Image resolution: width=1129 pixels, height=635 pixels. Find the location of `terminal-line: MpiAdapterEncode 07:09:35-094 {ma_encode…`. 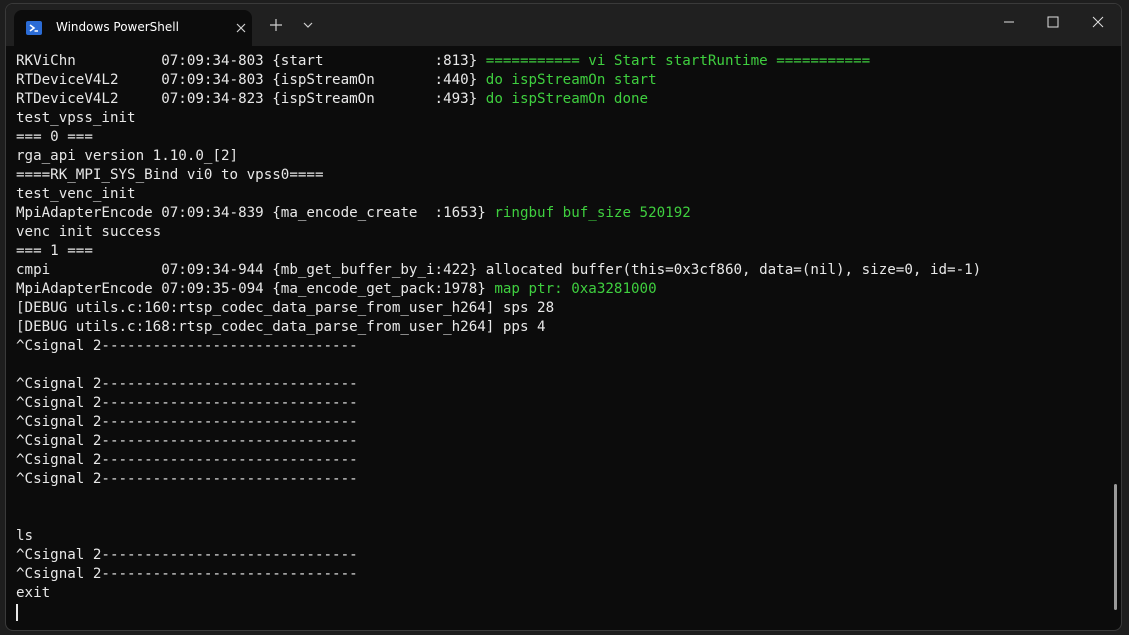

terminal-line: MpiAdapterEncode 07:09:35-094 {ma_encode… is located at coordinates (561, 289).